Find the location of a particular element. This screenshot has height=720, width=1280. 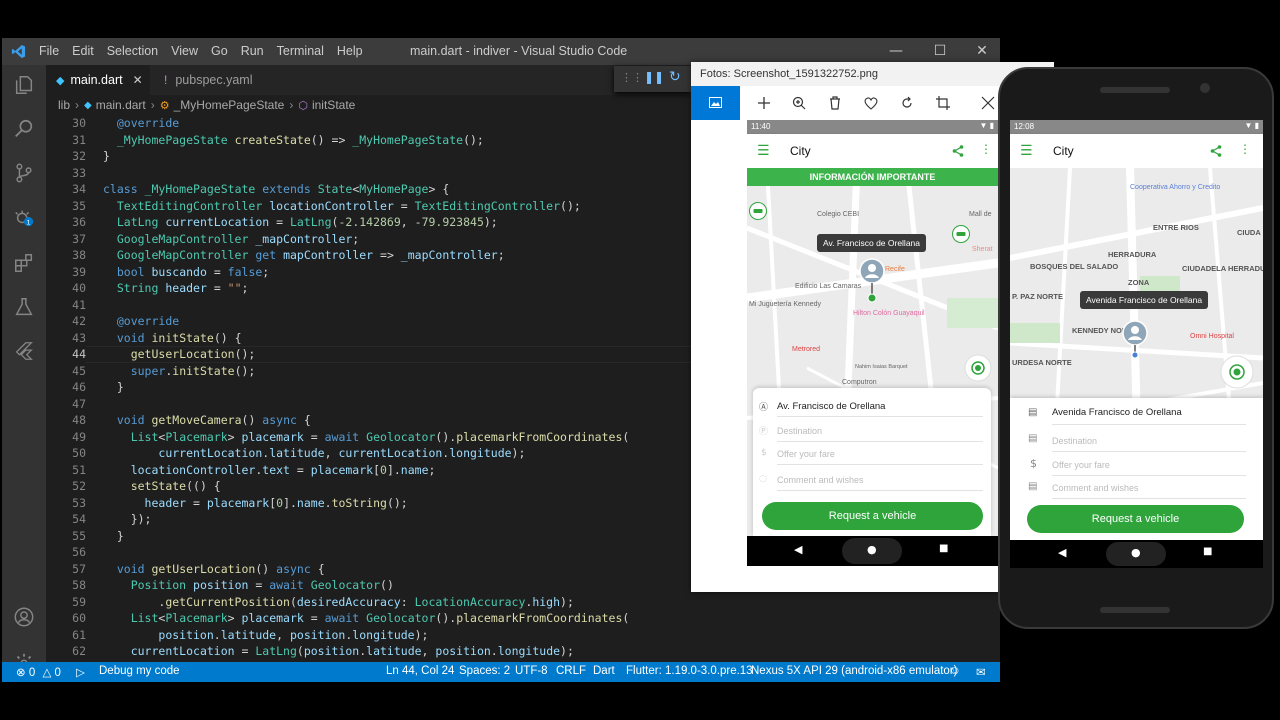

menu-terminal: Terminal is located at coordinates (300, 51).